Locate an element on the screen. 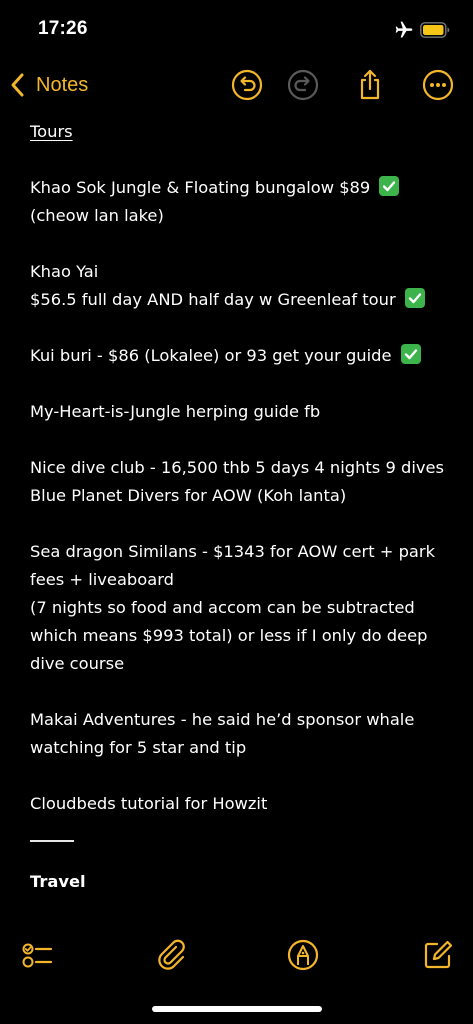  note-line: dive course is located at coordinates (77, 663).